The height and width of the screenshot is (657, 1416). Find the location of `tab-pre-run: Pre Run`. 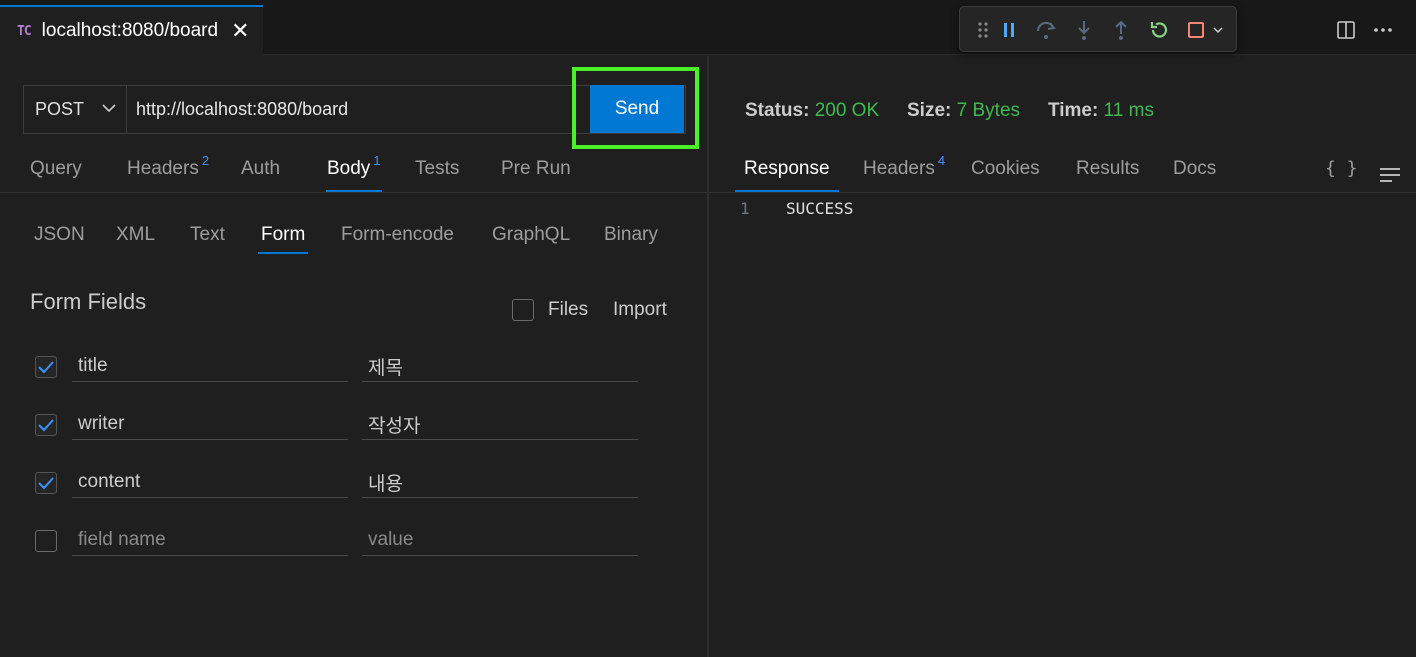

tab-pre-run: Pre Run is located at coordinates (536, 169).